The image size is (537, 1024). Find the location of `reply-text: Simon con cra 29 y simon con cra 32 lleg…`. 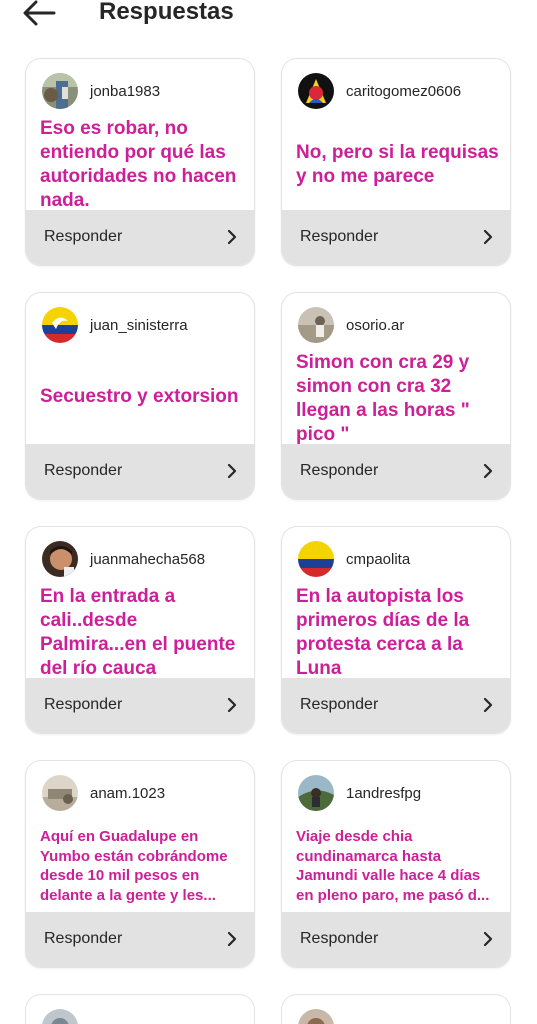

reply-text: Simon con cra 29 y simon con cra 32 lleg… is located at coordinates (383, 398).